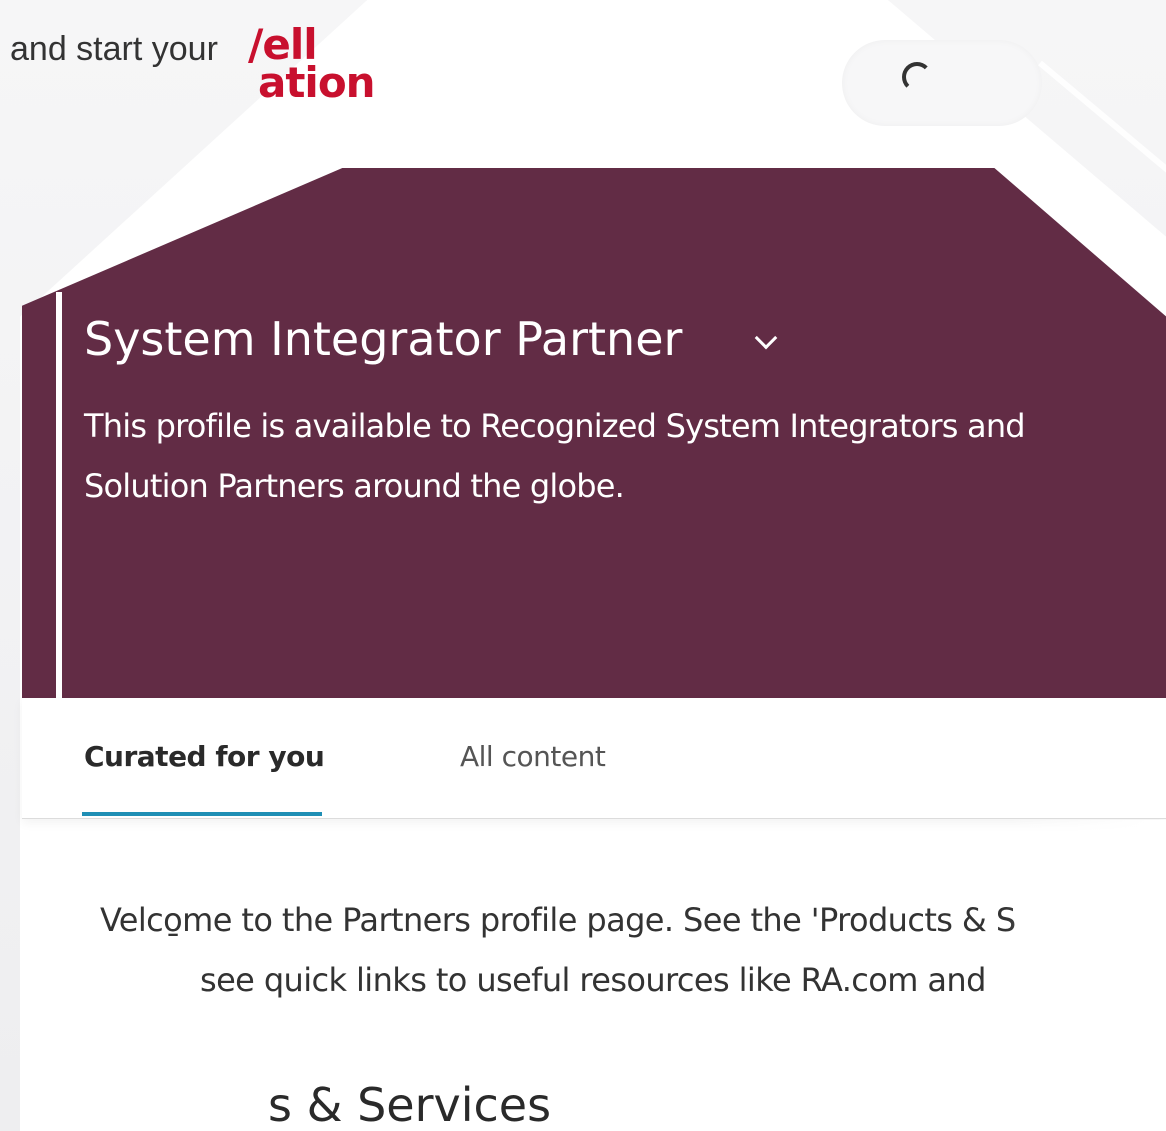 The width and height of the screenshot is (1166, 1131). Describe the element at coordinates (114, 49) in the screenshot. I see `intro-text: and start your` at that location.